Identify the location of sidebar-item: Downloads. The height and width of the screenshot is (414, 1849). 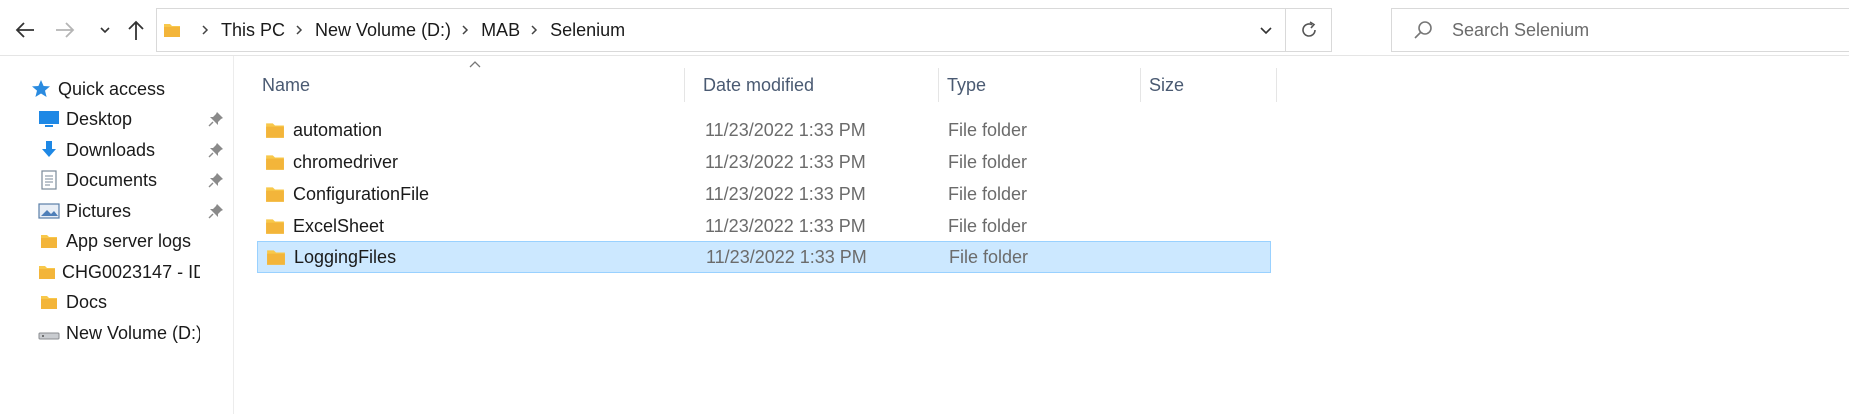
(119, 150).